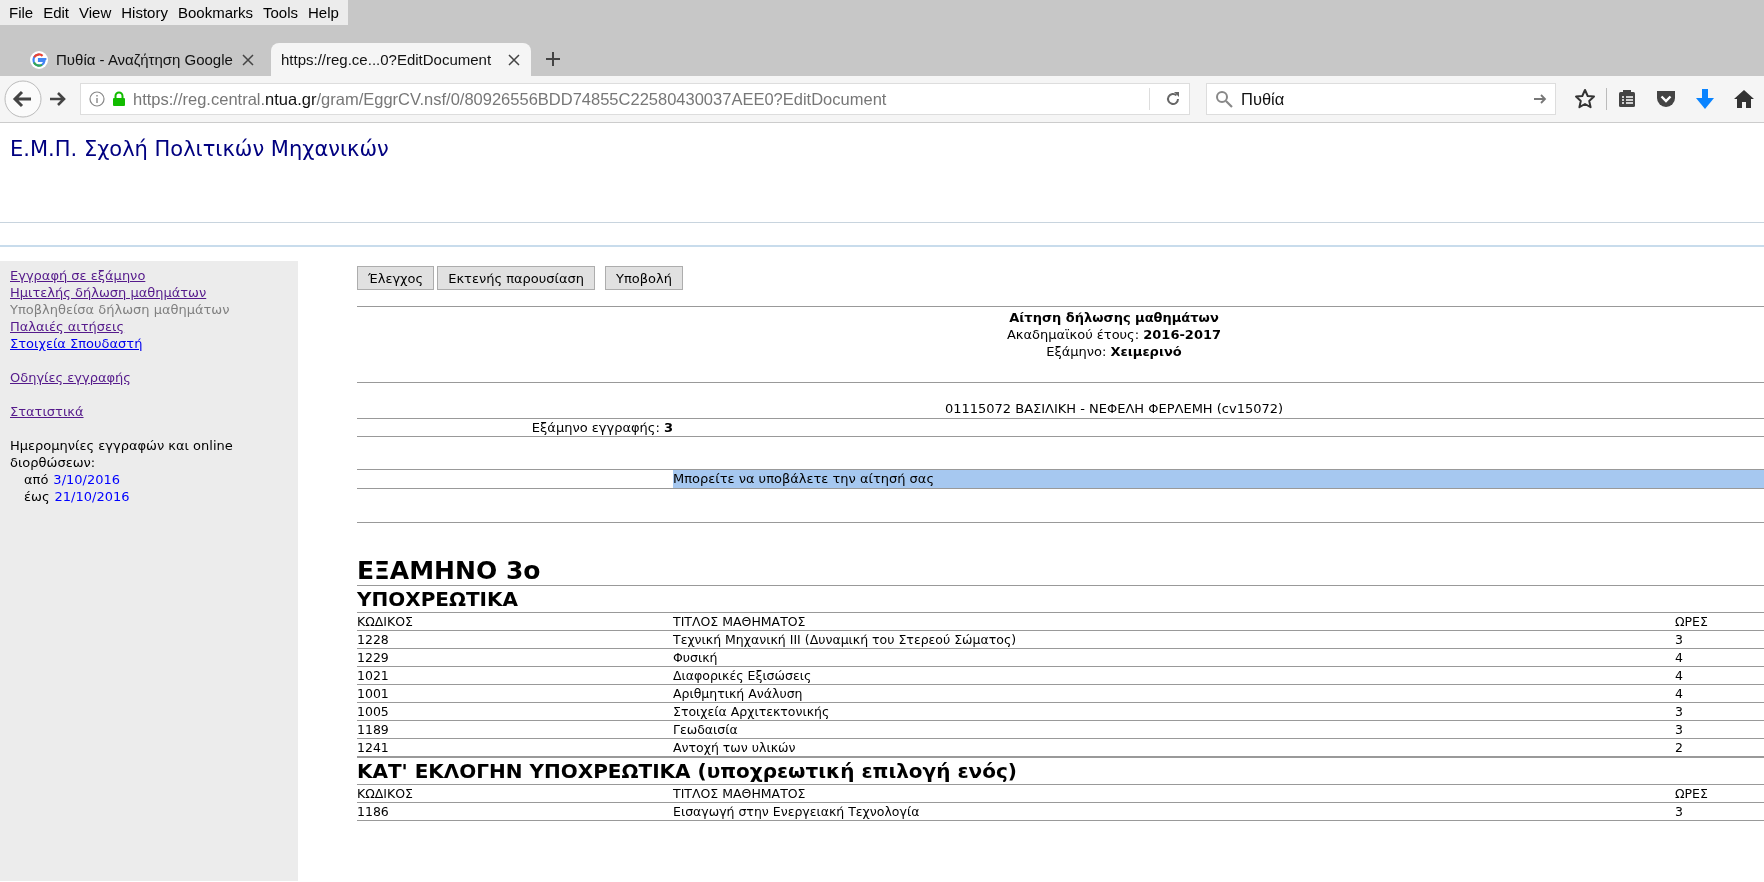 The height and width of the screenshot is (882, 1764). Describe the element at coordinates (122, 454) in the screenshot. I see `dates-note: Ημερομηνίες εγγραφών και online διορθώσεων:` at that location.